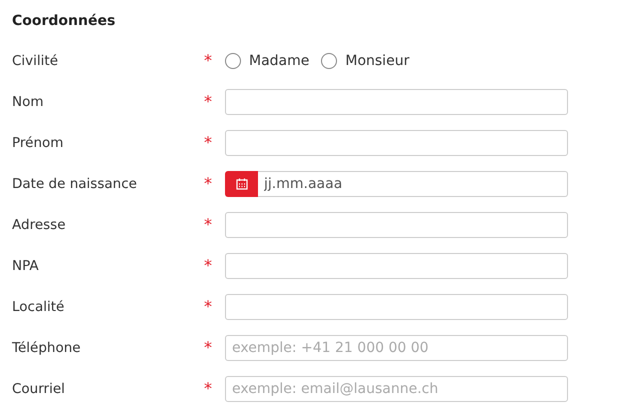 The image size is (636, 410). I want to click on input-field: exemple: email@lausanne.ch, so click(396, 389).